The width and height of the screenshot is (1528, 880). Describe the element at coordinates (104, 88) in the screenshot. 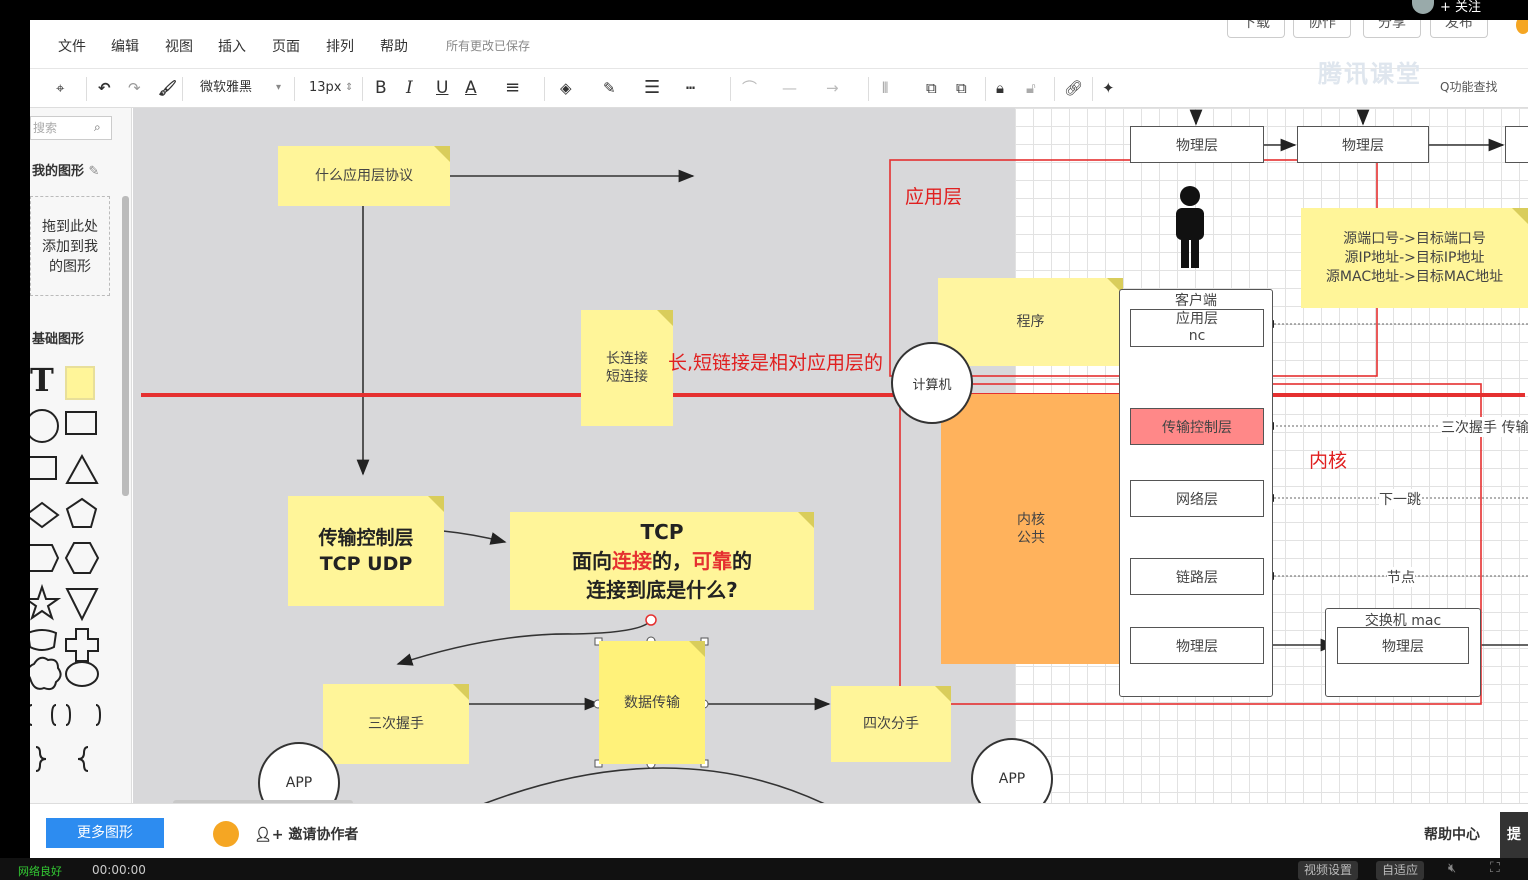

I see `undo-icon: ↶` at that location.